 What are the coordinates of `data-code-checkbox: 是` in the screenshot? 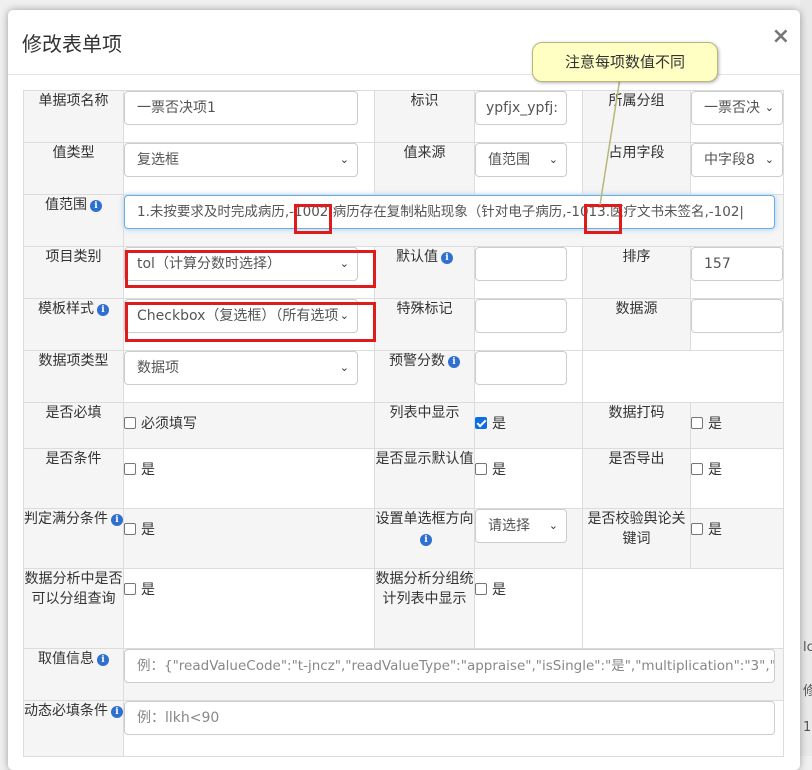 It's located at (706, 423).